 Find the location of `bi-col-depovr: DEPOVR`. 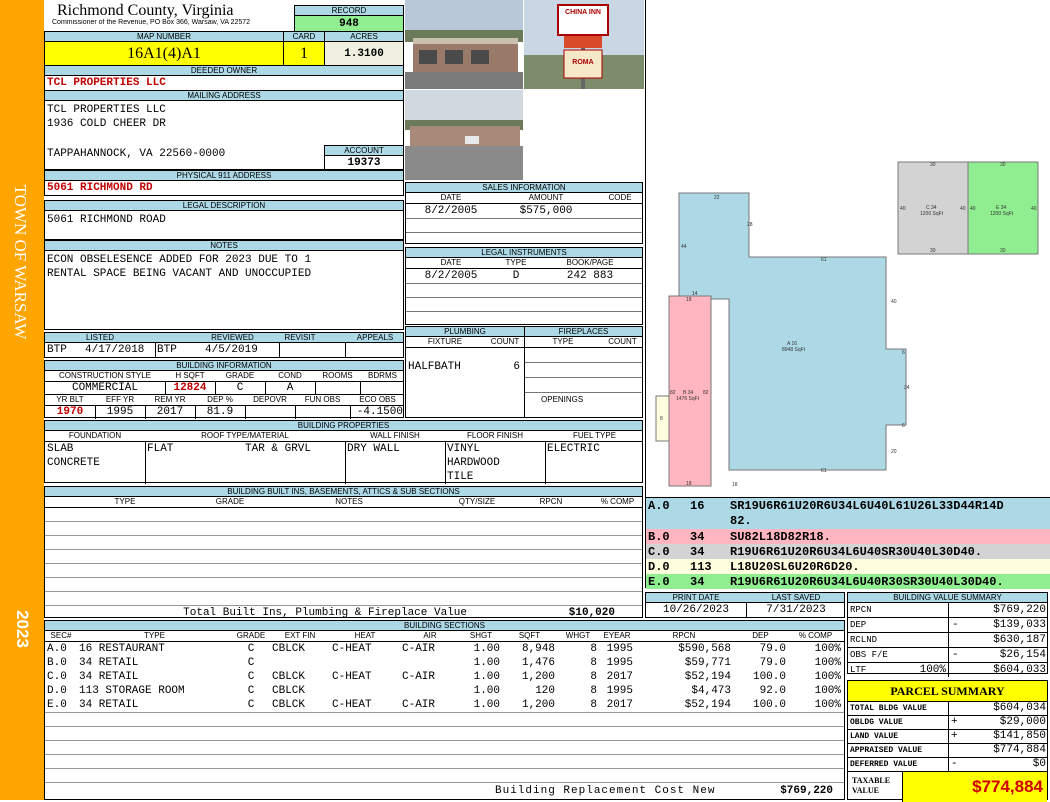

bi-col-depovr: DEPOVR is located at coordinates (270, 399).